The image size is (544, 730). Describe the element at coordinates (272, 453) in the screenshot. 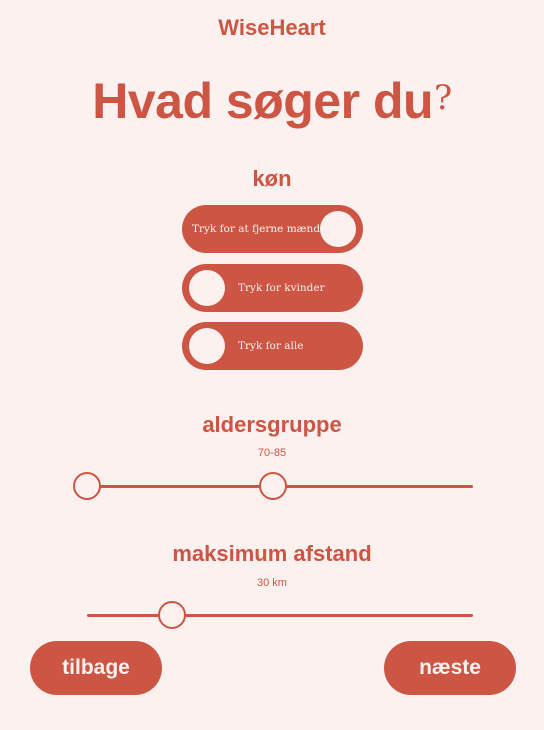

I see `age-range-value: 70-85` at that location.